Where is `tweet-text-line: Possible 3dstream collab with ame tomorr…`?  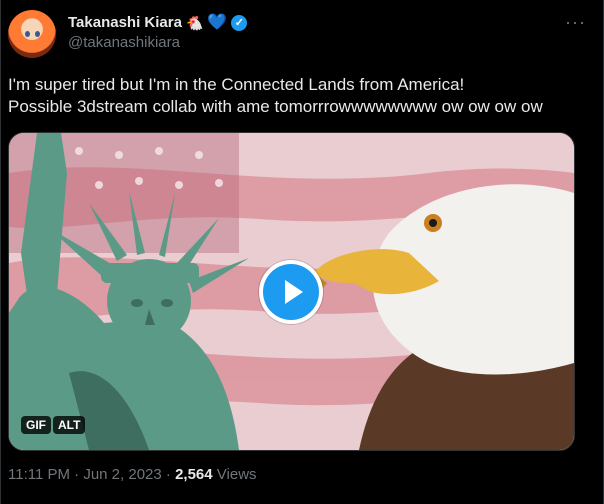
tweet-text-line: Possible 3dstream collab with ame tomorr… is located at coordinates (275, 106).